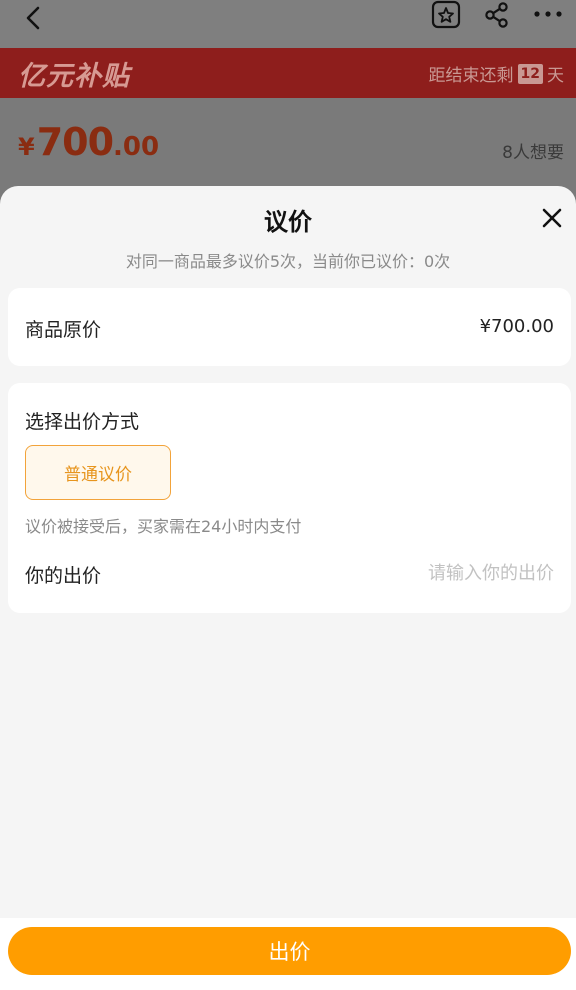 This screenshot has height=990, width=576. I want to click on normal-bargain-option: 普通议价, so click(98, 472).